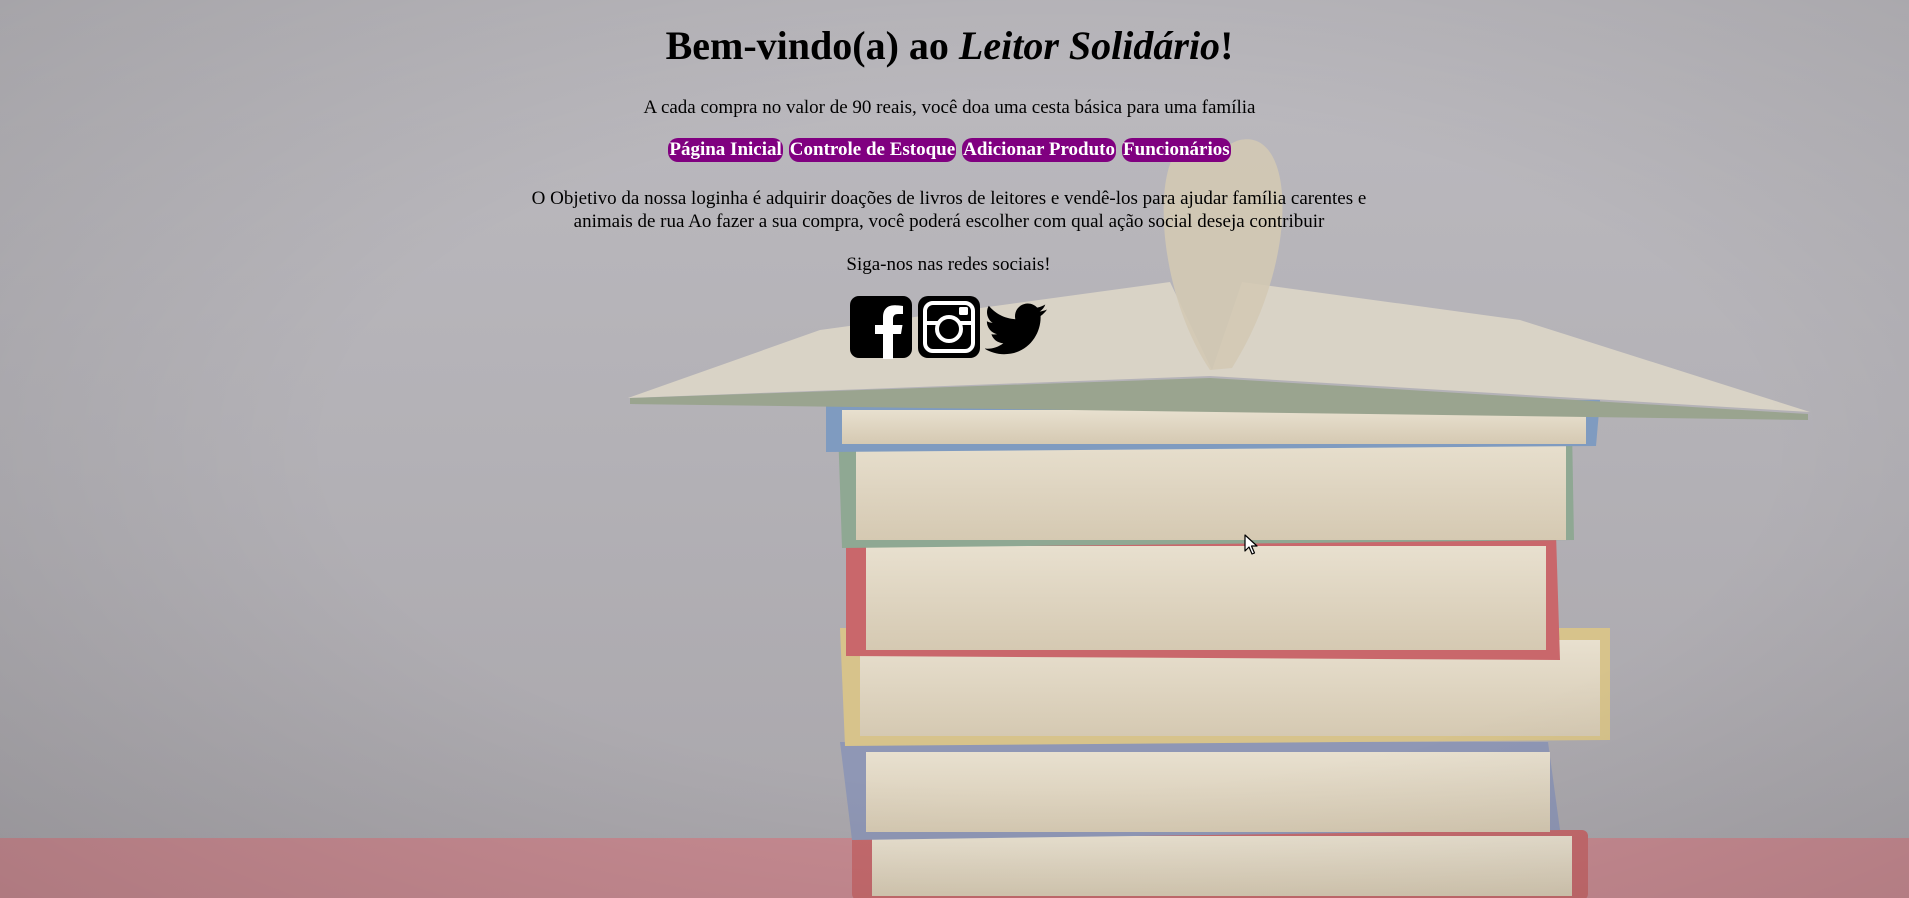 The width and height of the screenshot is (1909, 898). Describe the element at coordinates (1039, 150) in the screenshot. I see `nav-link-adicionar-produto: Adicionar Produto` at that location.